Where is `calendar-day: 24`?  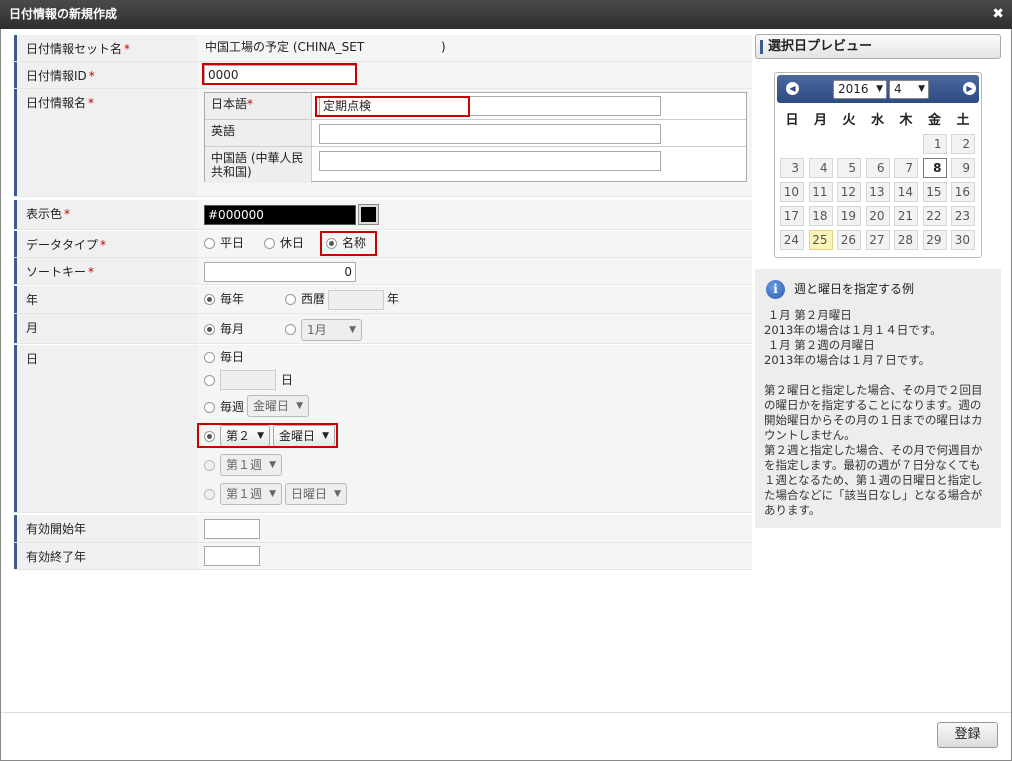 calendar-day: 24 is located at coordinates (792, 240).